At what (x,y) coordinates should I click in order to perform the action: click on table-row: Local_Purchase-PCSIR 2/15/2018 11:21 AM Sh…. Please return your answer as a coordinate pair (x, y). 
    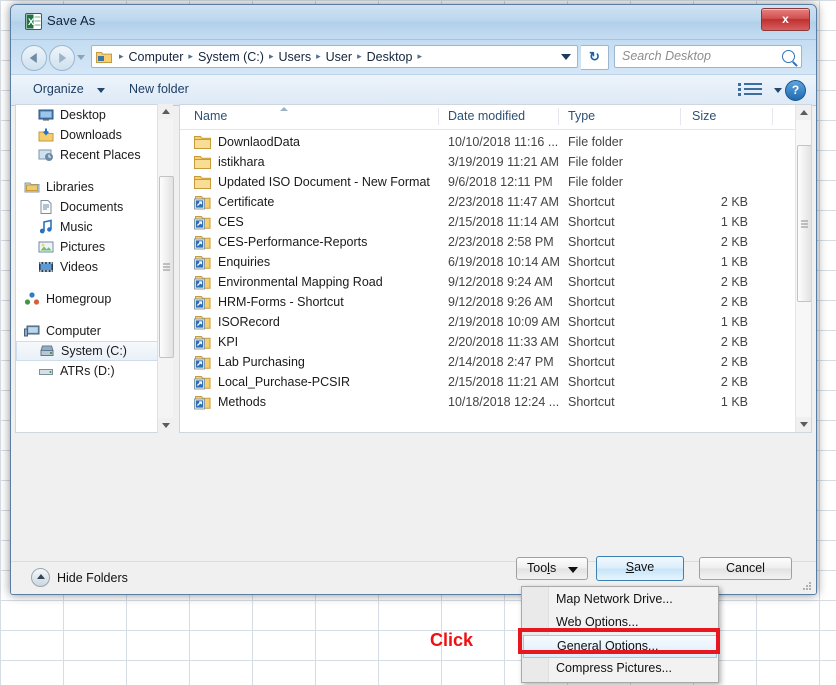
    Looking at the image, I should click on (495, 383).